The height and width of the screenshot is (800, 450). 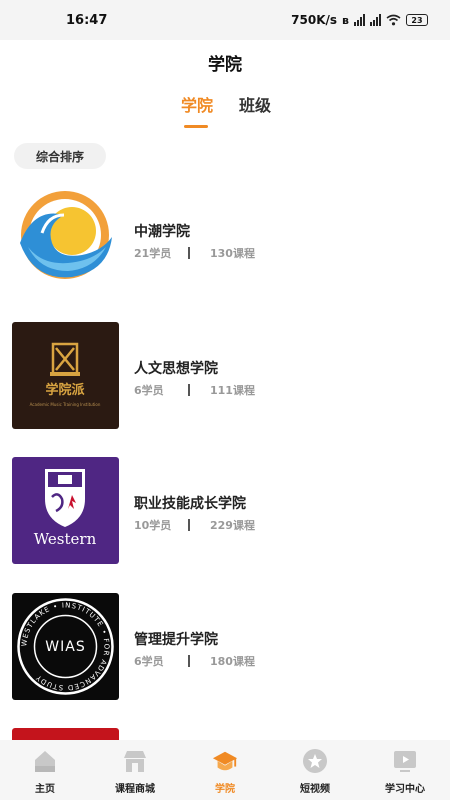 I want to click on xueyuanpai-logo: 学院派 Academic Music Training Institution, so click(x=65, y=375).